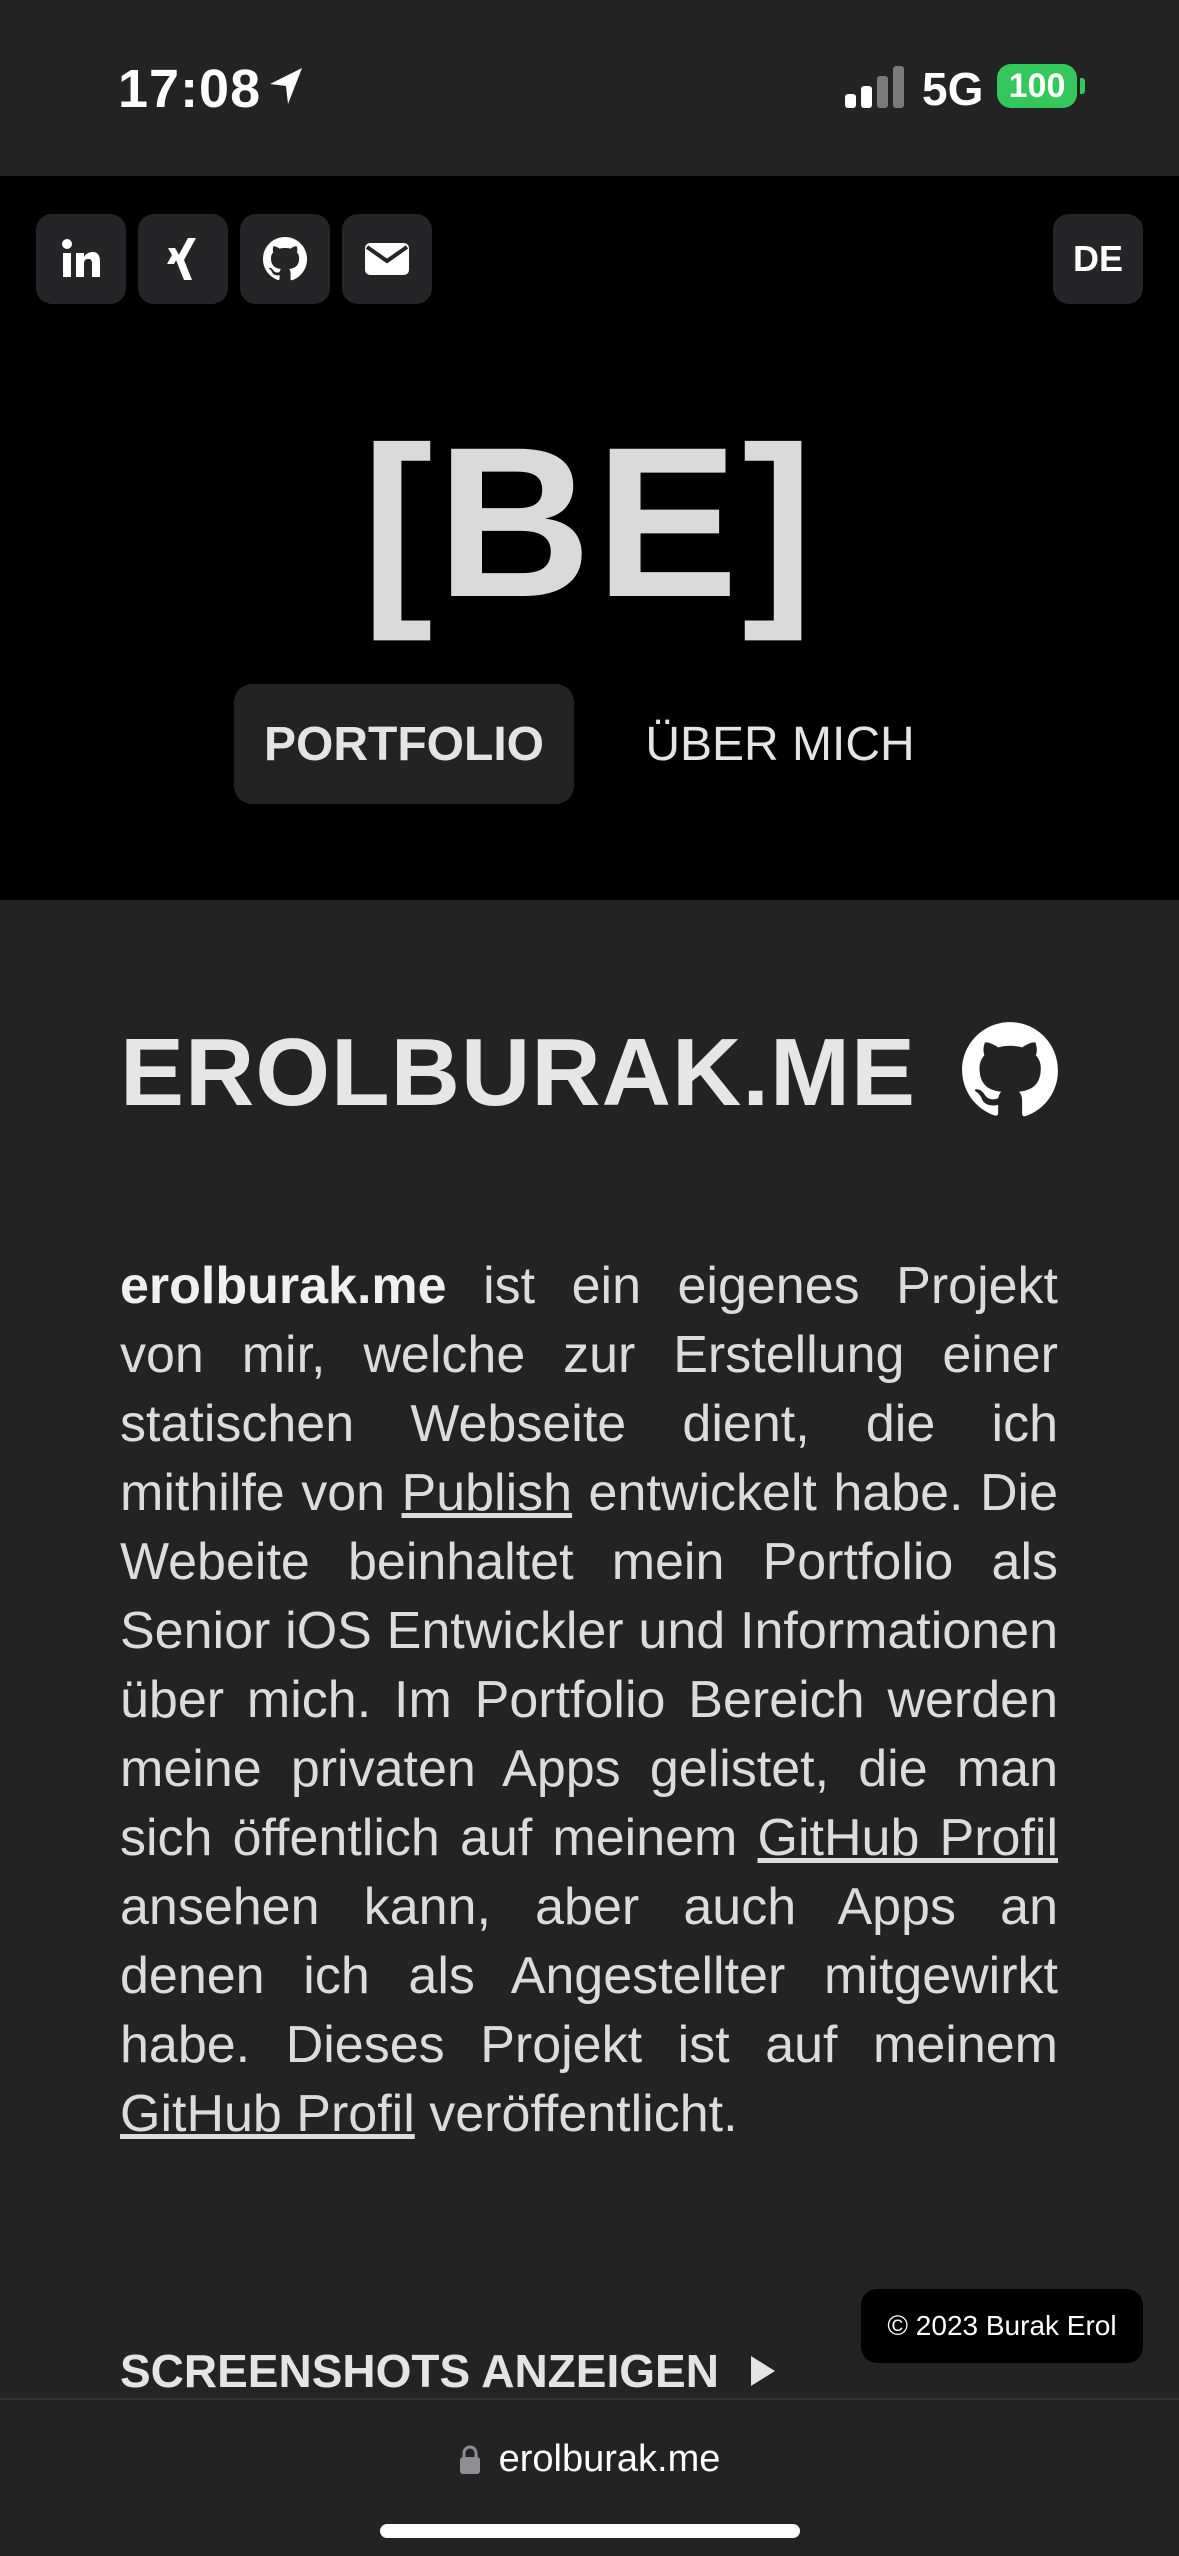 The image size is (1179, 2556). What do you see at coordinates (780, 744) in the screenshot?
I see `nav-about: ÜBER MICH` at bounding box center [780, 744].